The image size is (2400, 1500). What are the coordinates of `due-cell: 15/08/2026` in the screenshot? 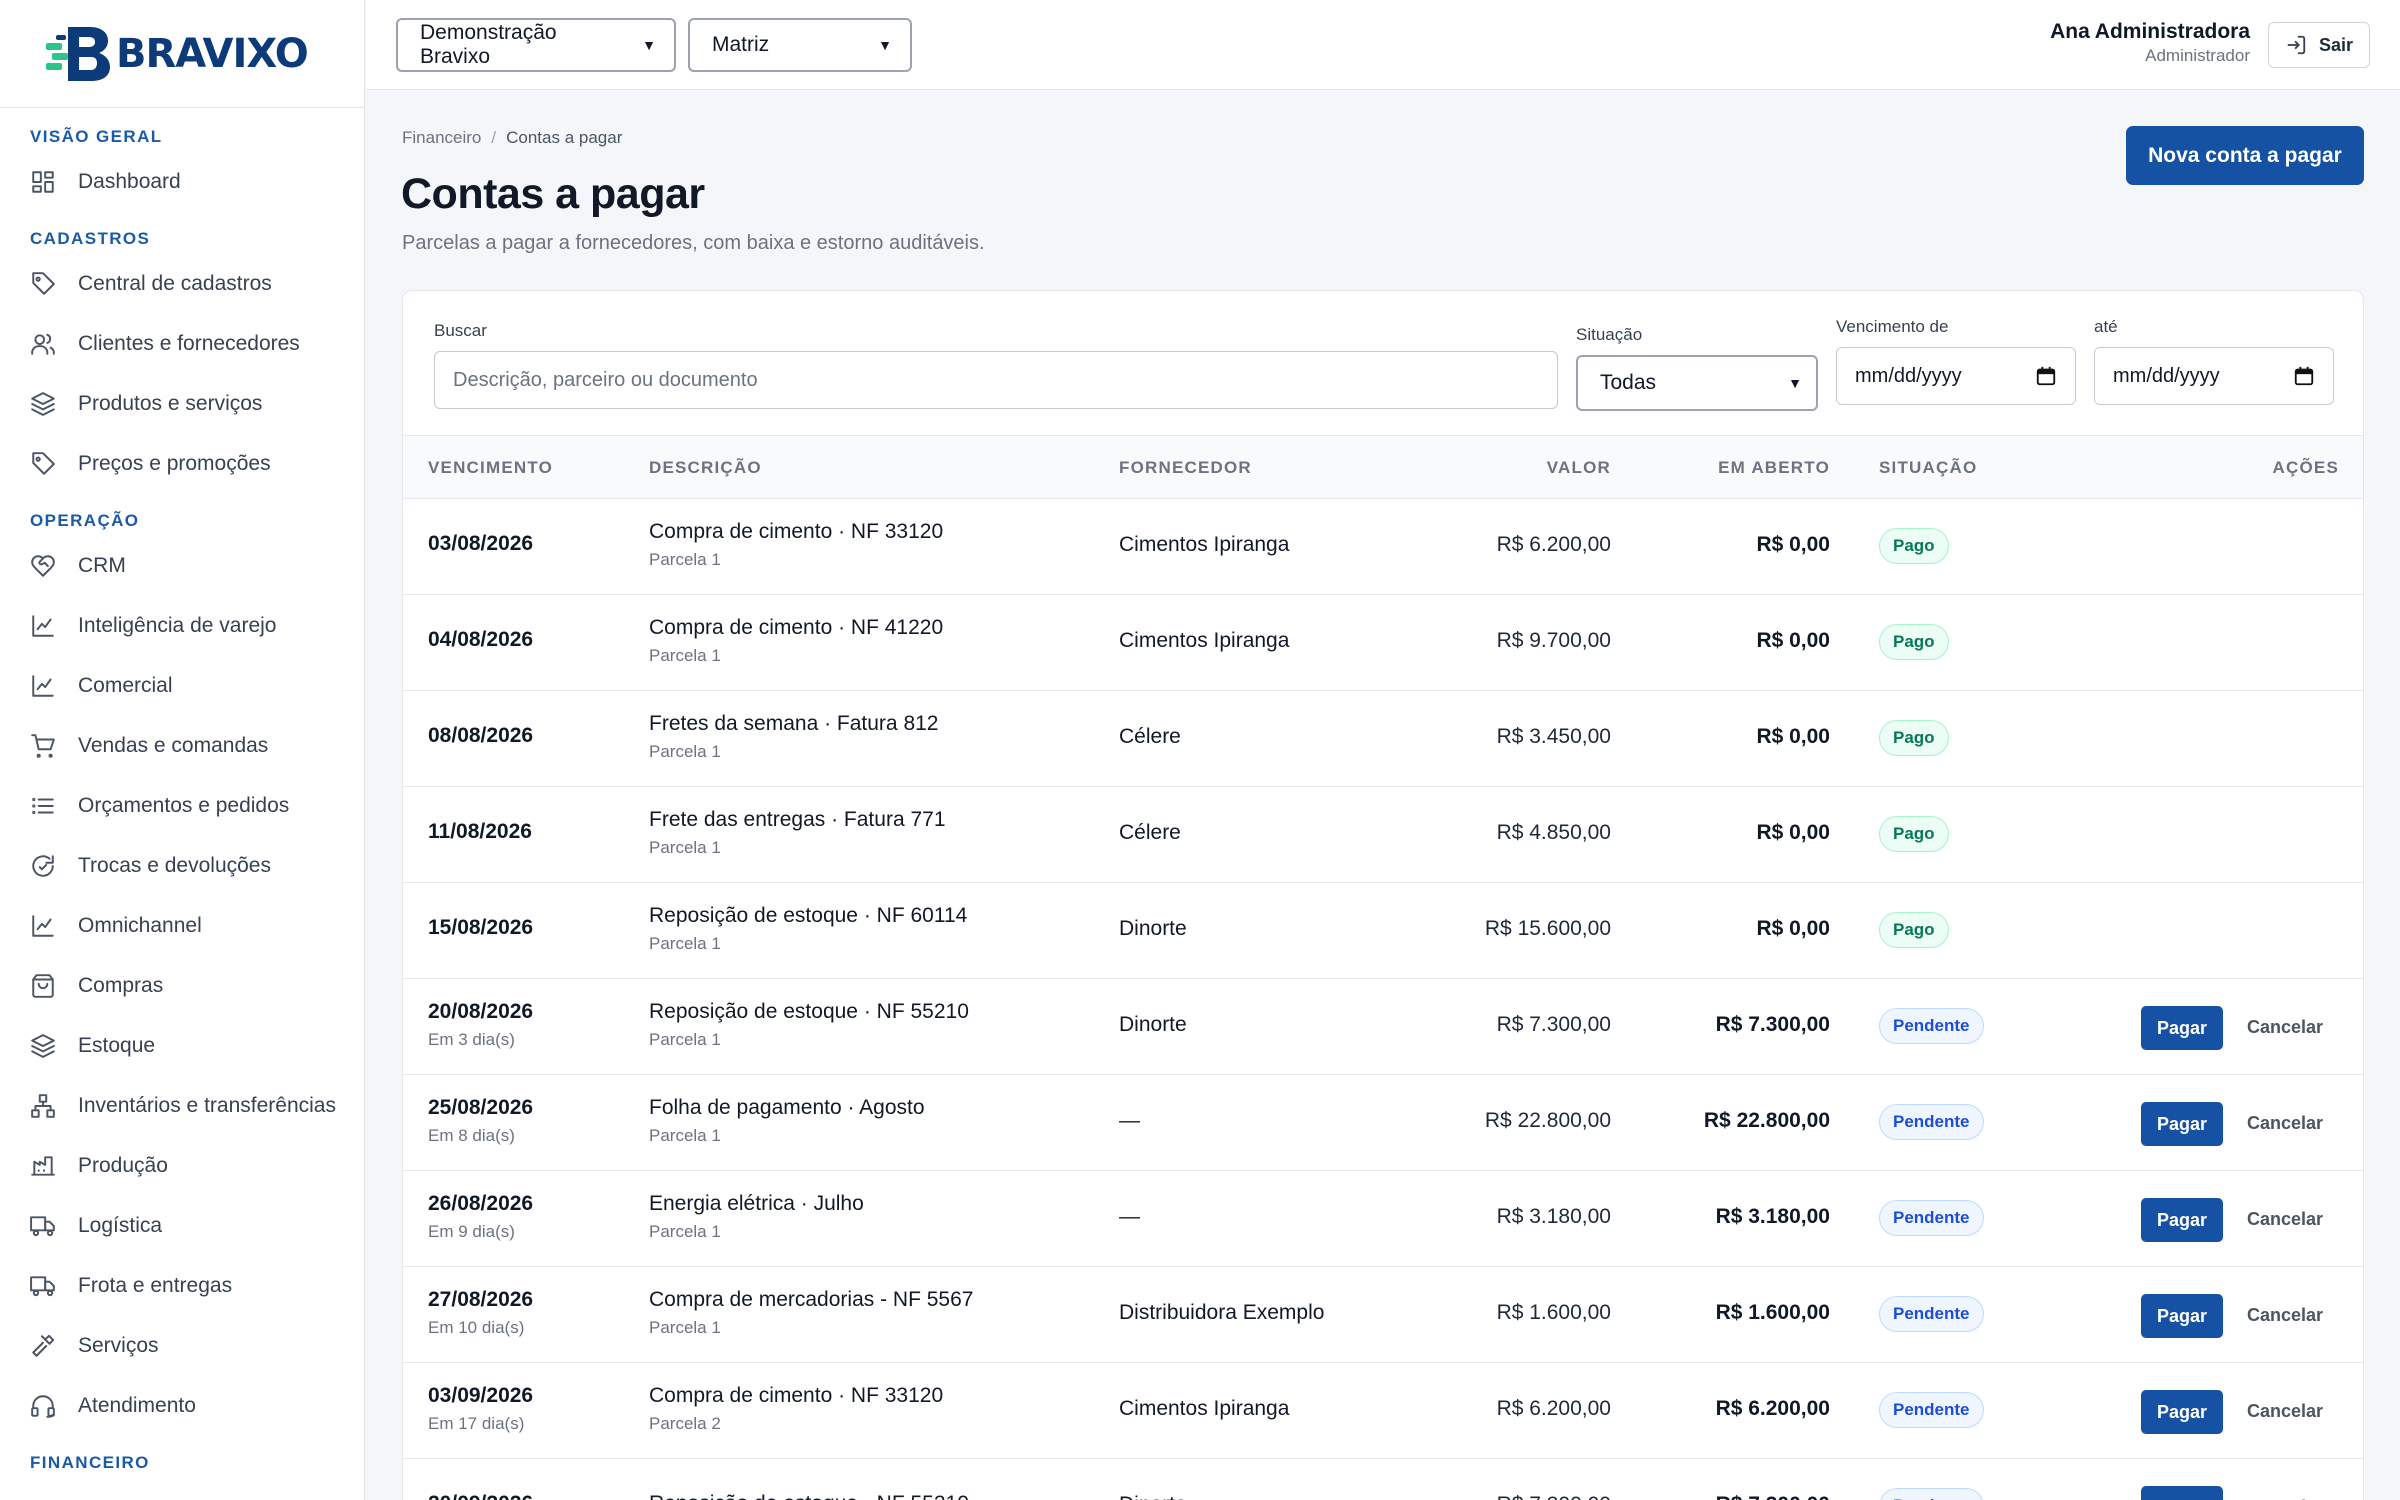 It's located at (480, 928).